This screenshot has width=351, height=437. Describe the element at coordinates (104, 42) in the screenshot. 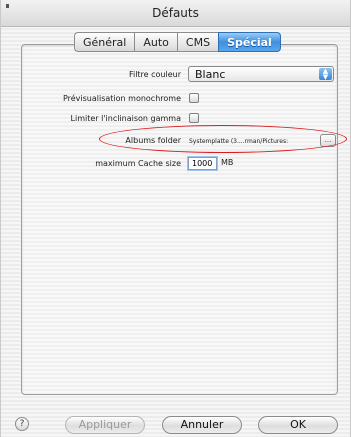

I see `tab-general: Général` at that location.